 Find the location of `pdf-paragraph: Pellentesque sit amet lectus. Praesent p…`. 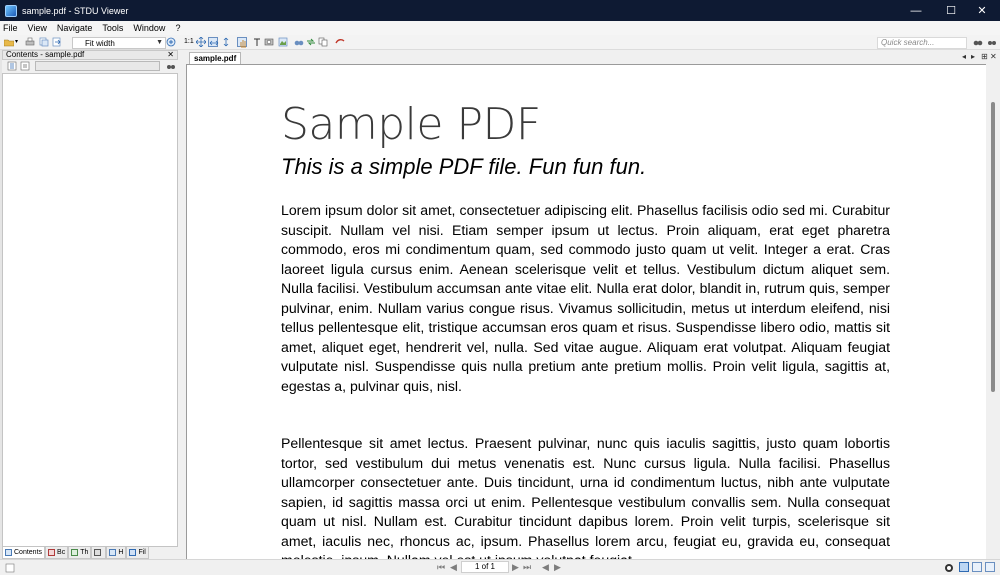

pdf-paragraph: Pellentesque sit amet lectus. Praesent p… is located at coordinates (585, 497).